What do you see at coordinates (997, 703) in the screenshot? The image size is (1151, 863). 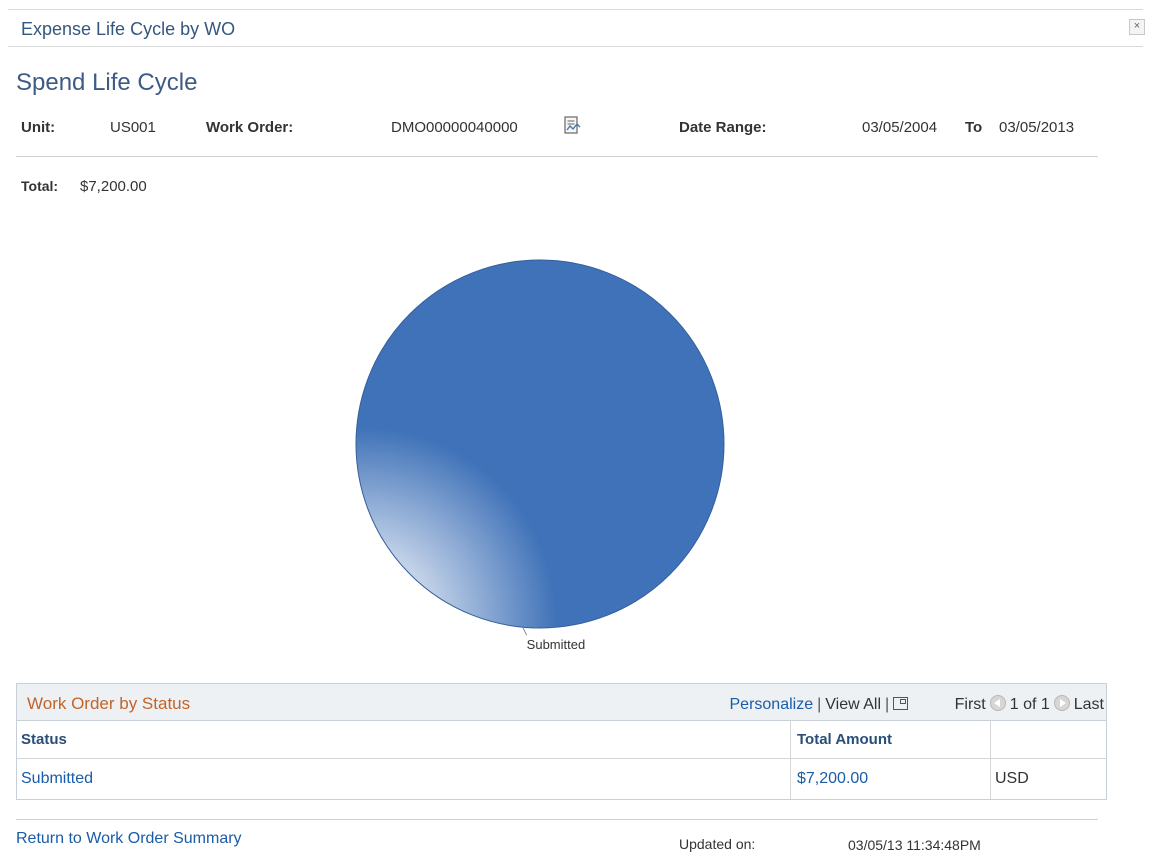 I see `previous-icon` at bounding box center [997, 703].